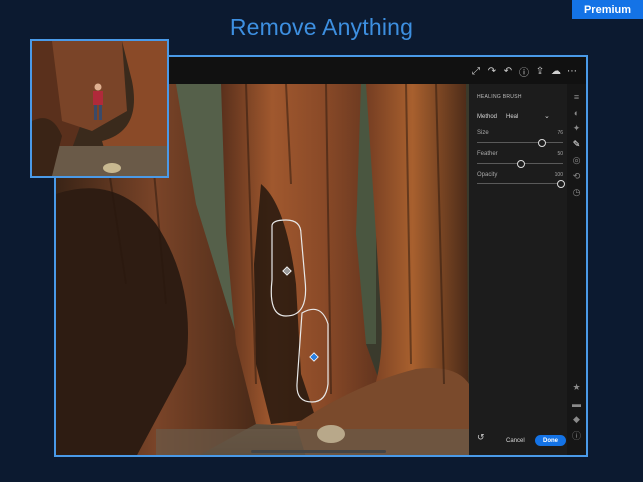 This screenshot has width=643, height=482. What do you see at coordinates (572, 71) in the screenshot?
I see `more-icon: ⋯` at bounding box center [572, 71].